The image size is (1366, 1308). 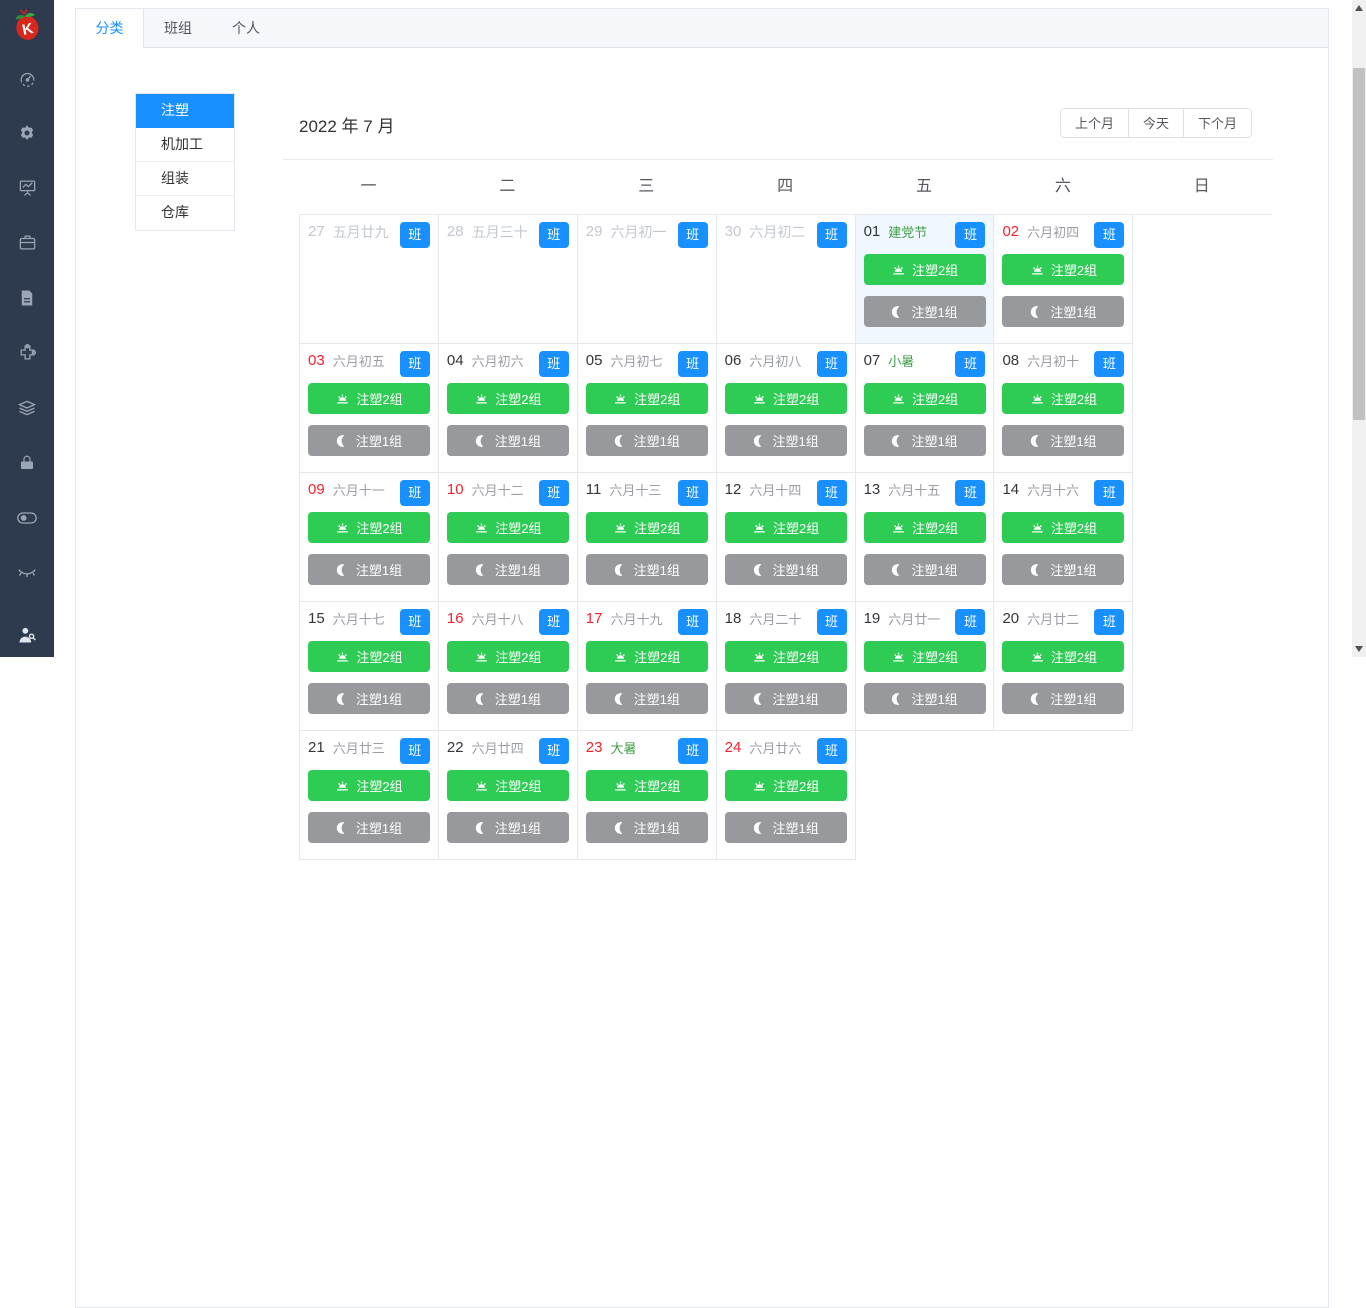 What do you see at coordinates (27, 242) in the screenshot?
I see `briefcase-icon` at bounding box center [27, 242].